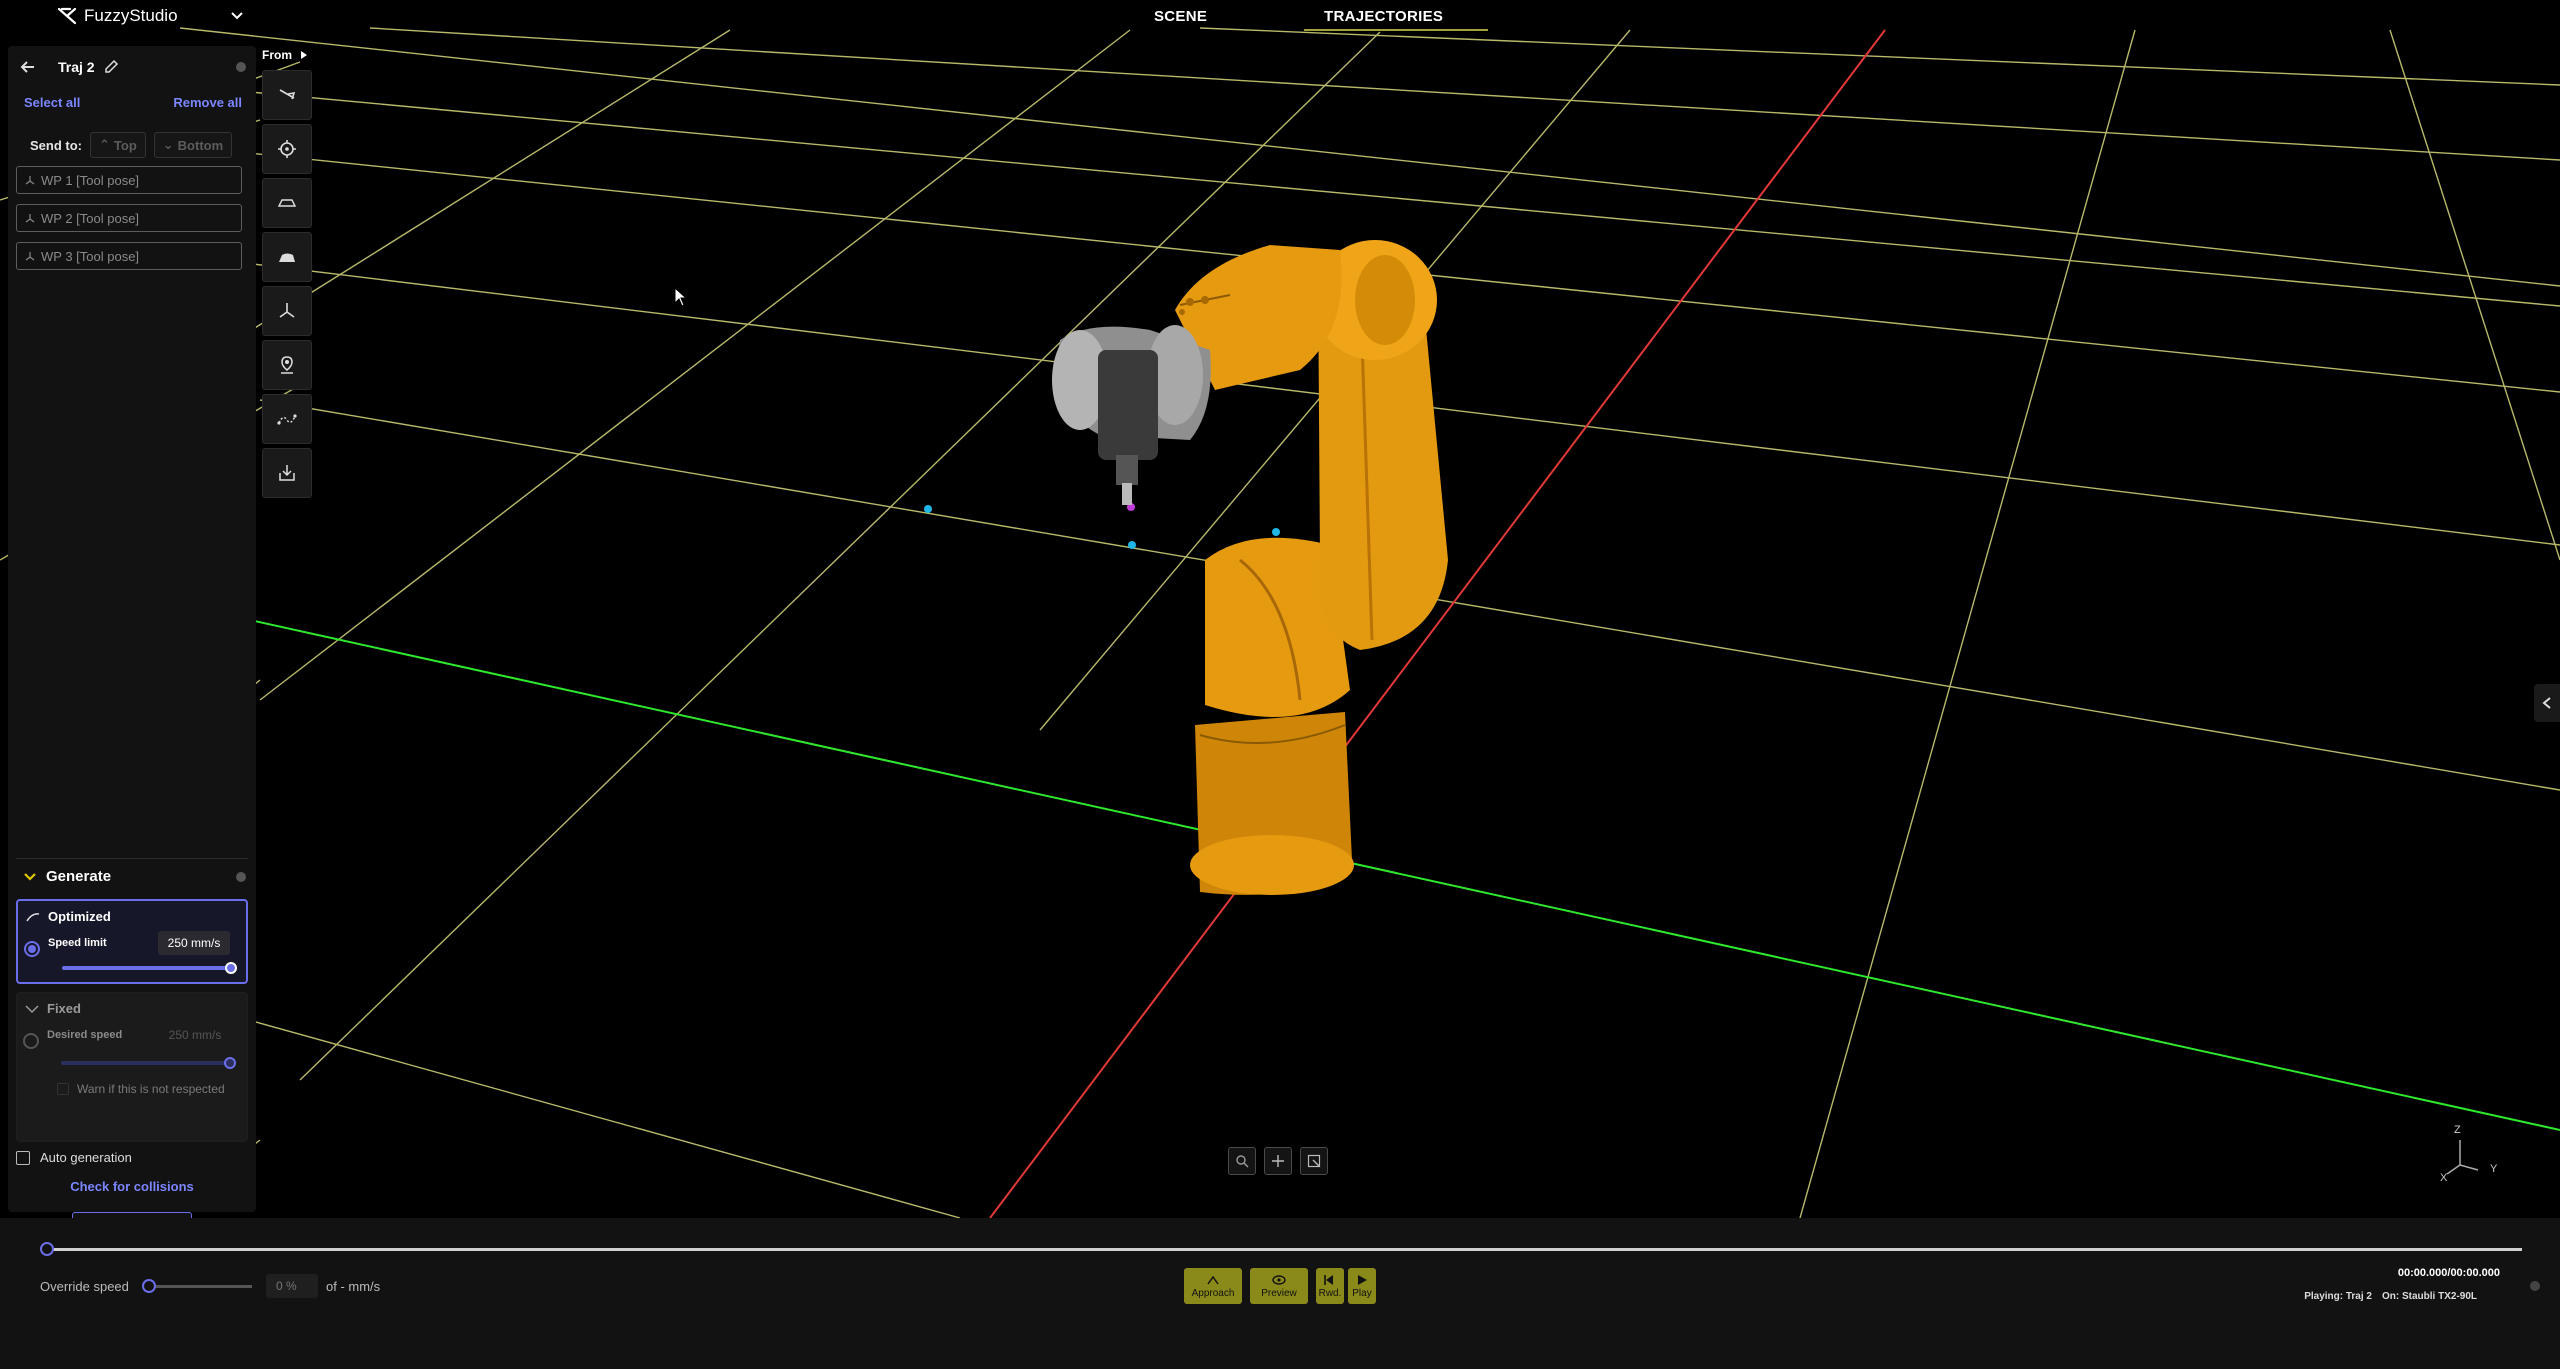 The width and height of the screenshot is (2560, 1369). I want to click on import-tool-button, so click(287, 473).